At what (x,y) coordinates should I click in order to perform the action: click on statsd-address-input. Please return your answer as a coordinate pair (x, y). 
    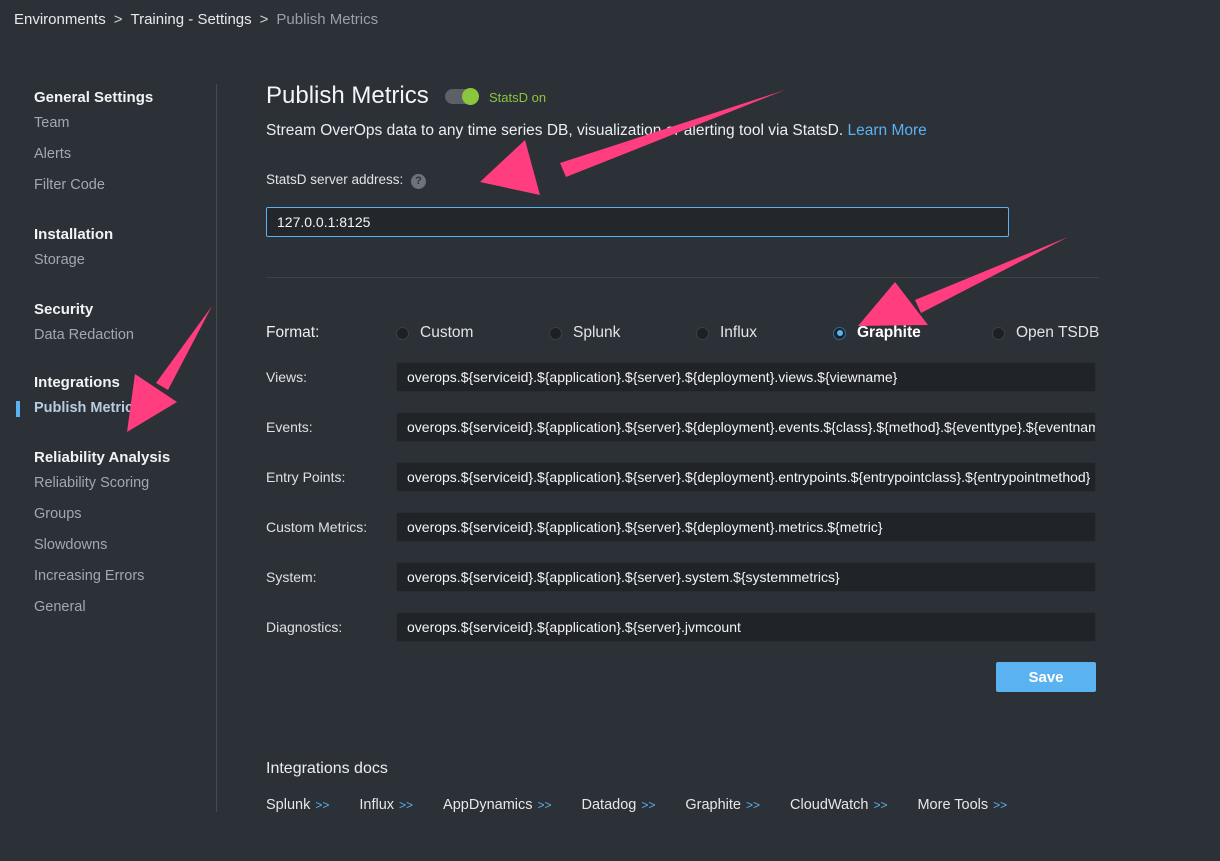
    Looking at the image, I should click on (637, 222).